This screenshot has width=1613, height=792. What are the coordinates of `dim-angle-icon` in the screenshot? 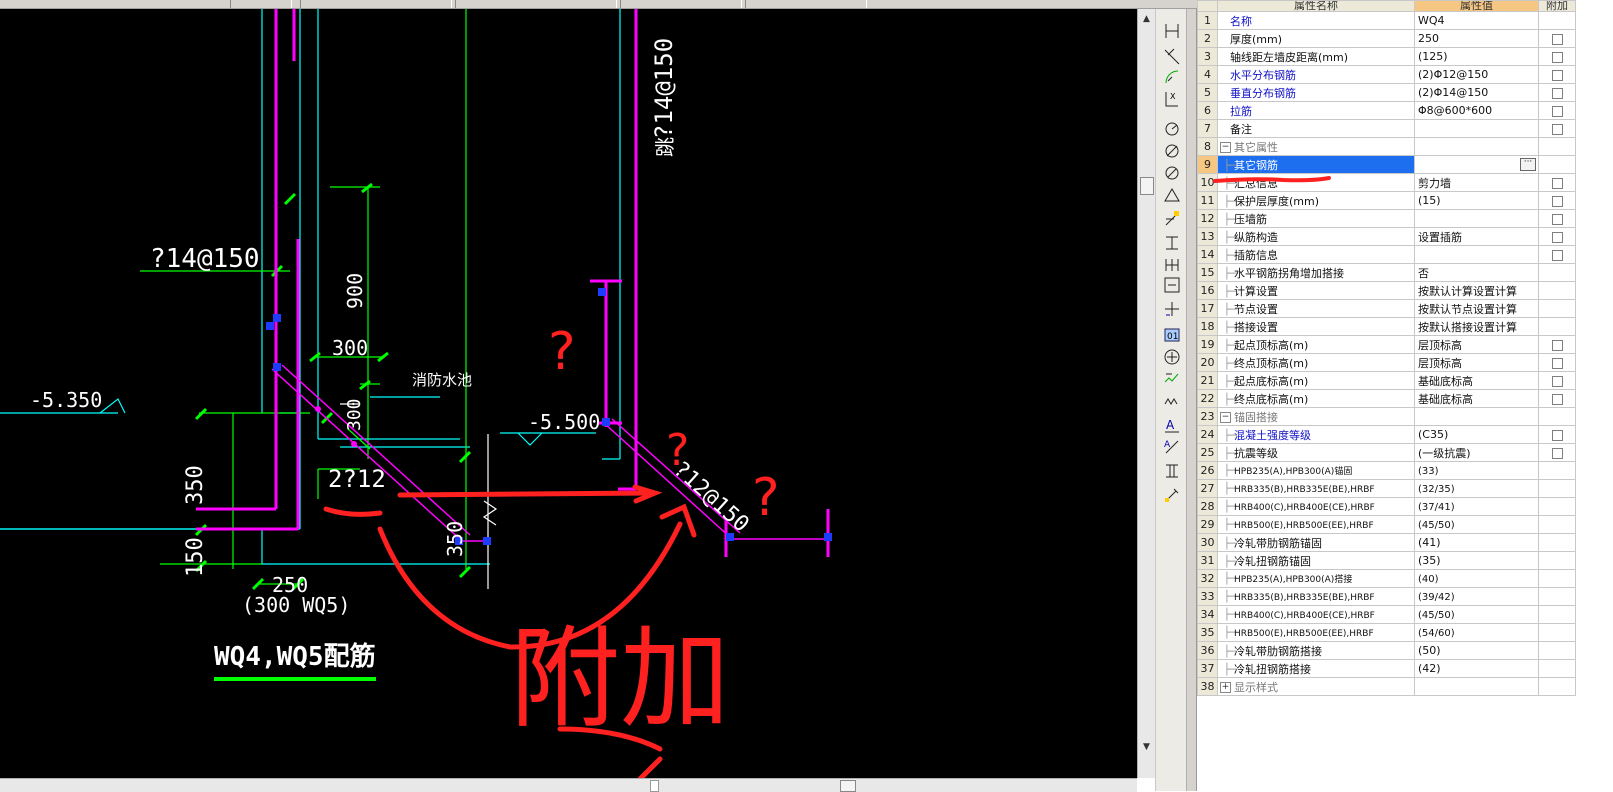 It's located at (1172, 173).